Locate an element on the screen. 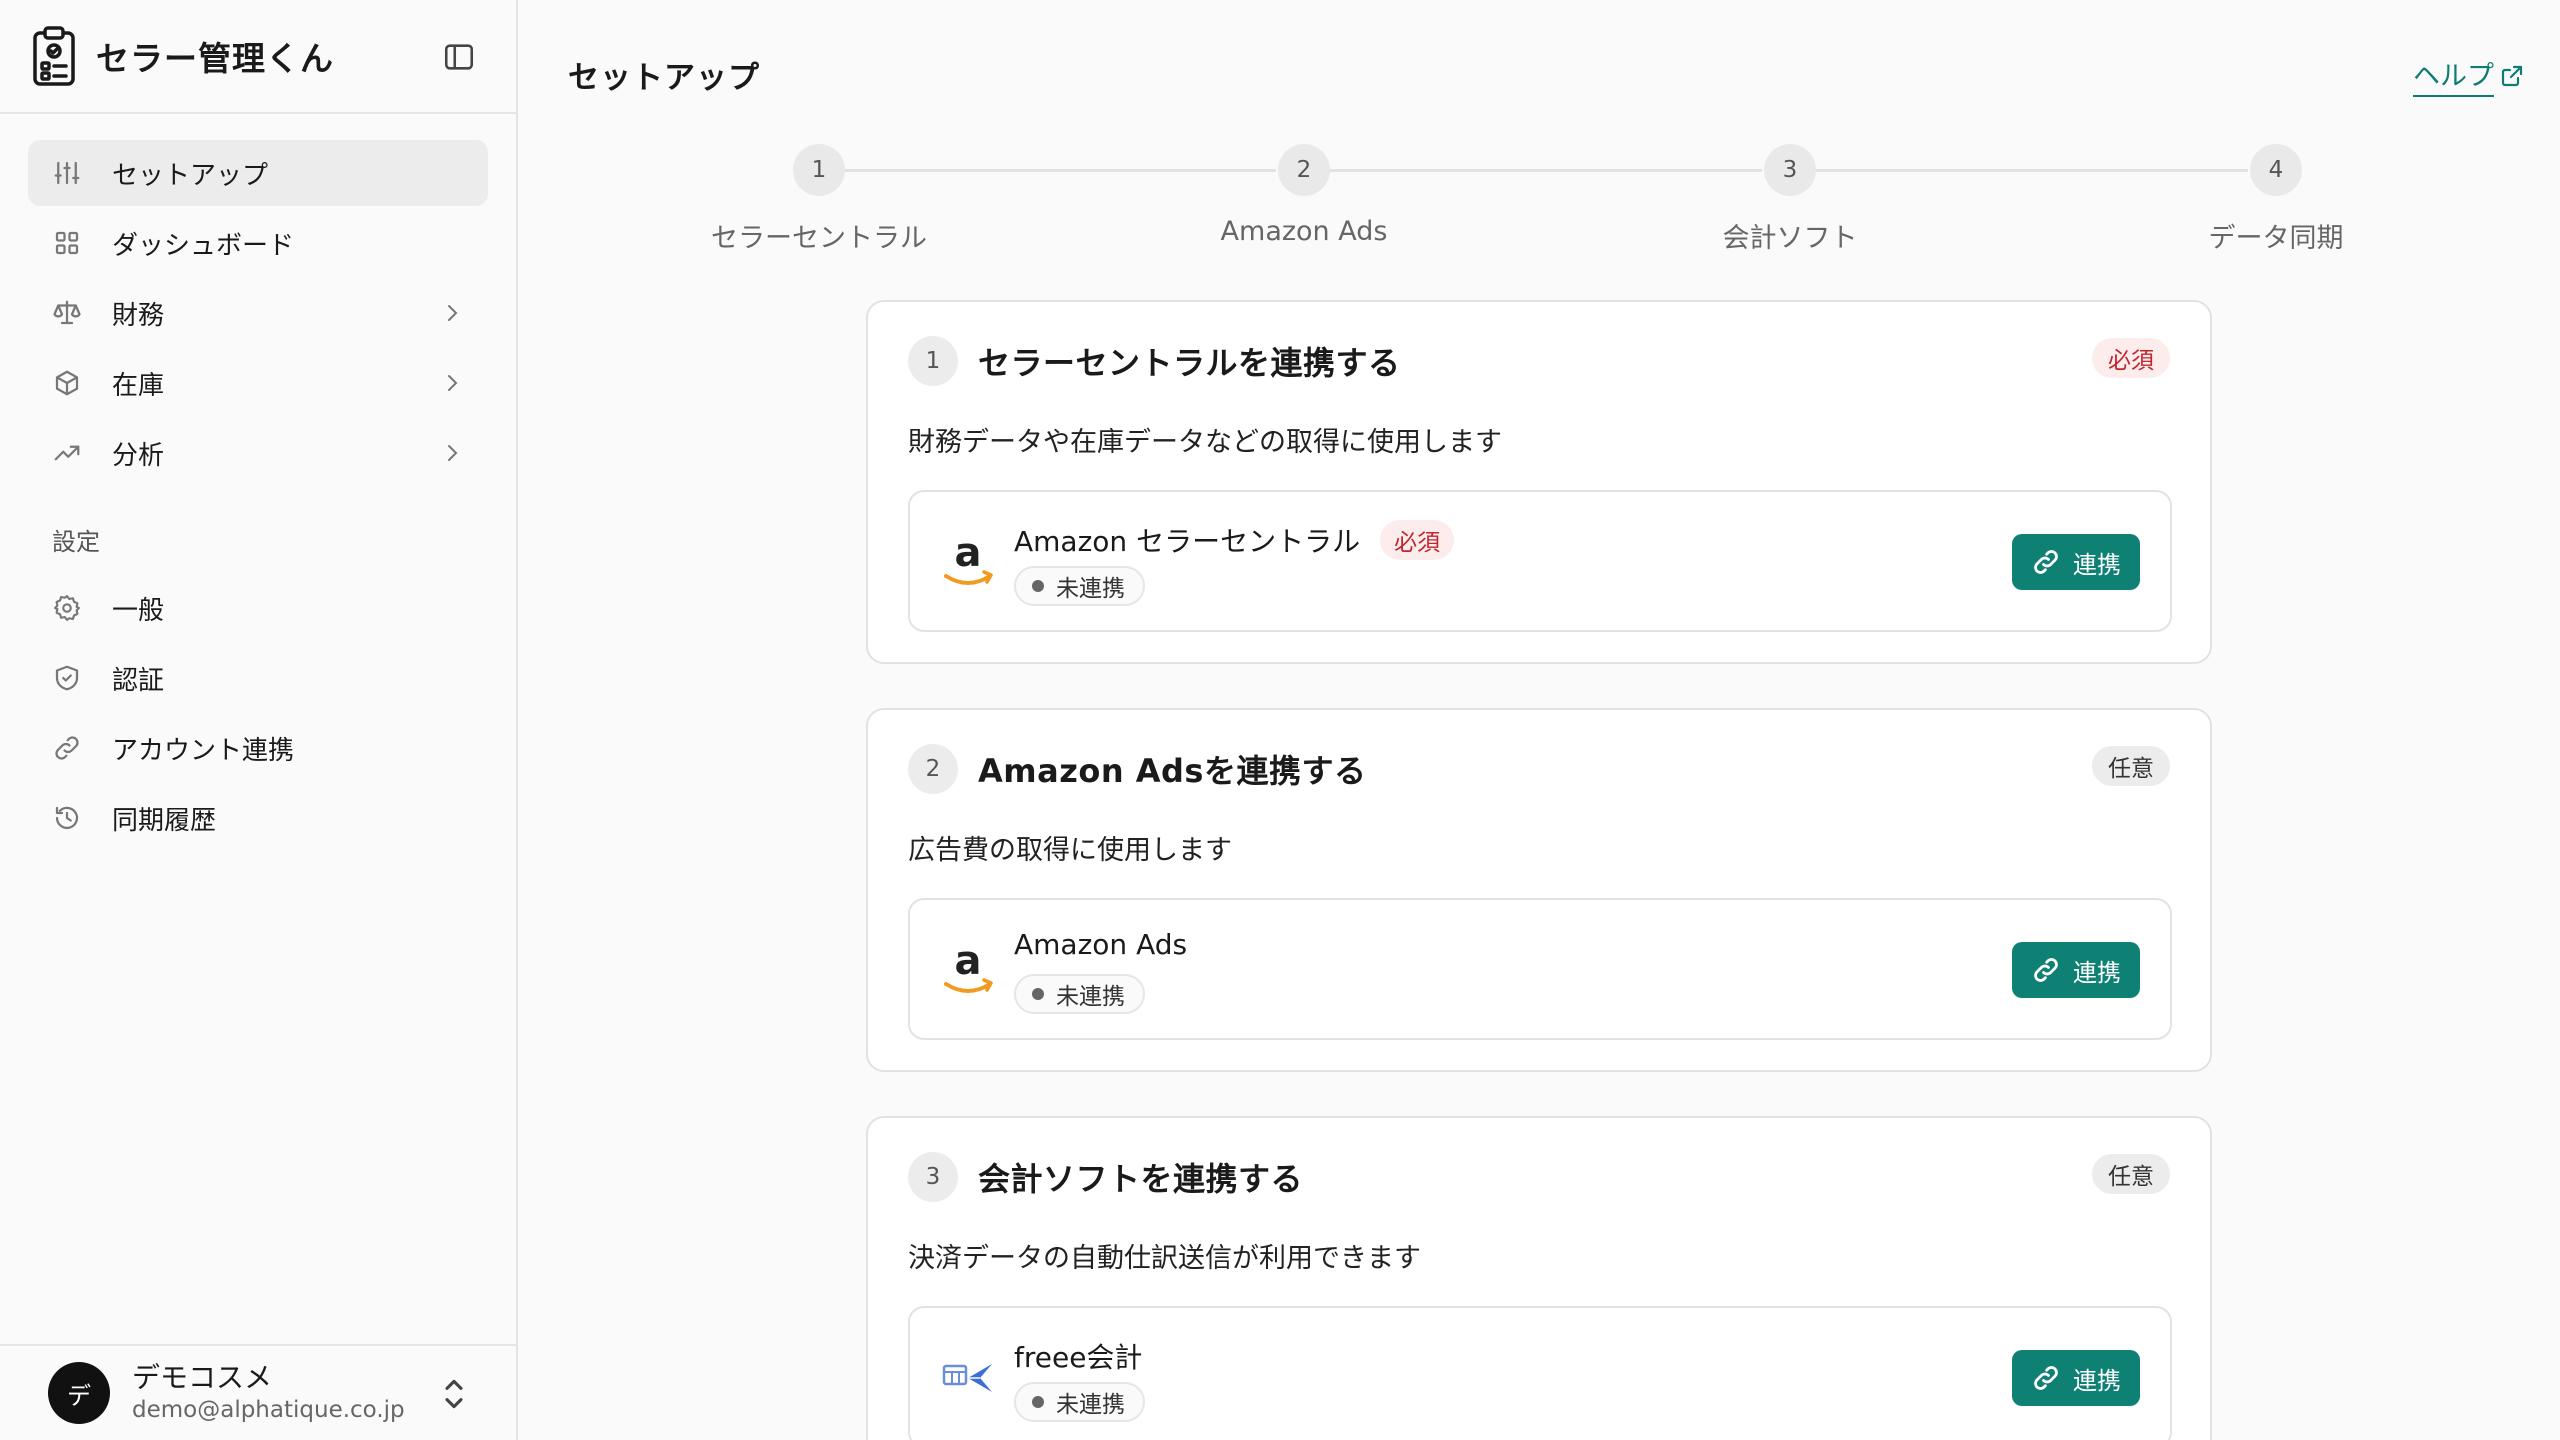 The height and width of the screenshot is (1440, 2560). sidebar-item-label: アカウント連携 is located at coordinates (203, 750).